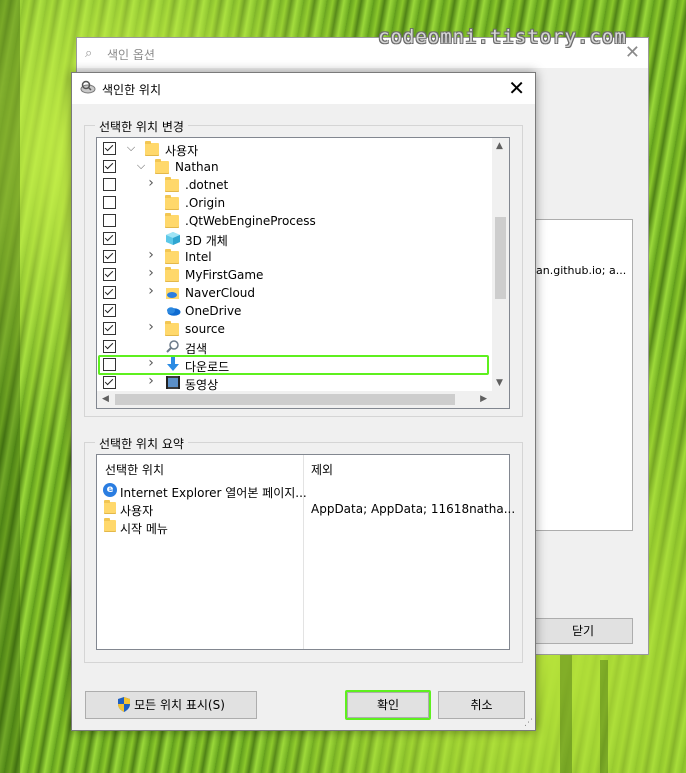 Image resolution: width=686 pixels, height=773 pixels. I want to click on tree-item-label: .dotnet, so click(207, 185).